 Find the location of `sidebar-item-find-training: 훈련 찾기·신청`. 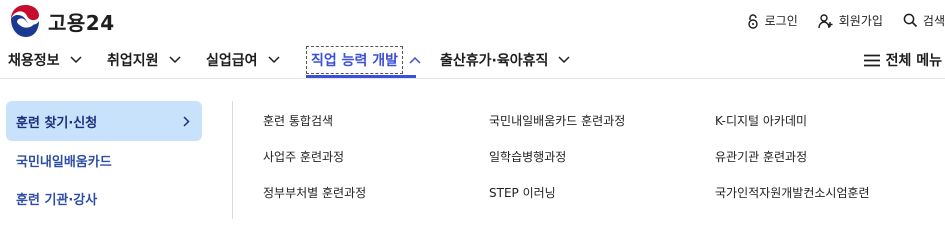

sidebar-item-find-training: 훈련 찾기·신청 is located at coordinates (104, 121).